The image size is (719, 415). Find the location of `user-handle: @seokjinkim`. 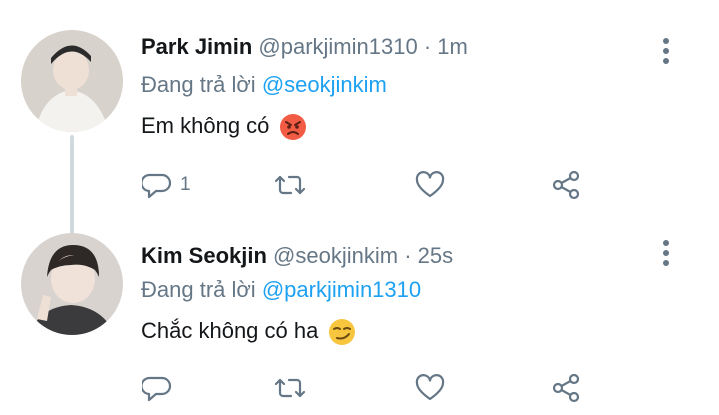

user-handle: @seokjinkim is located at coordinates (335, 255).